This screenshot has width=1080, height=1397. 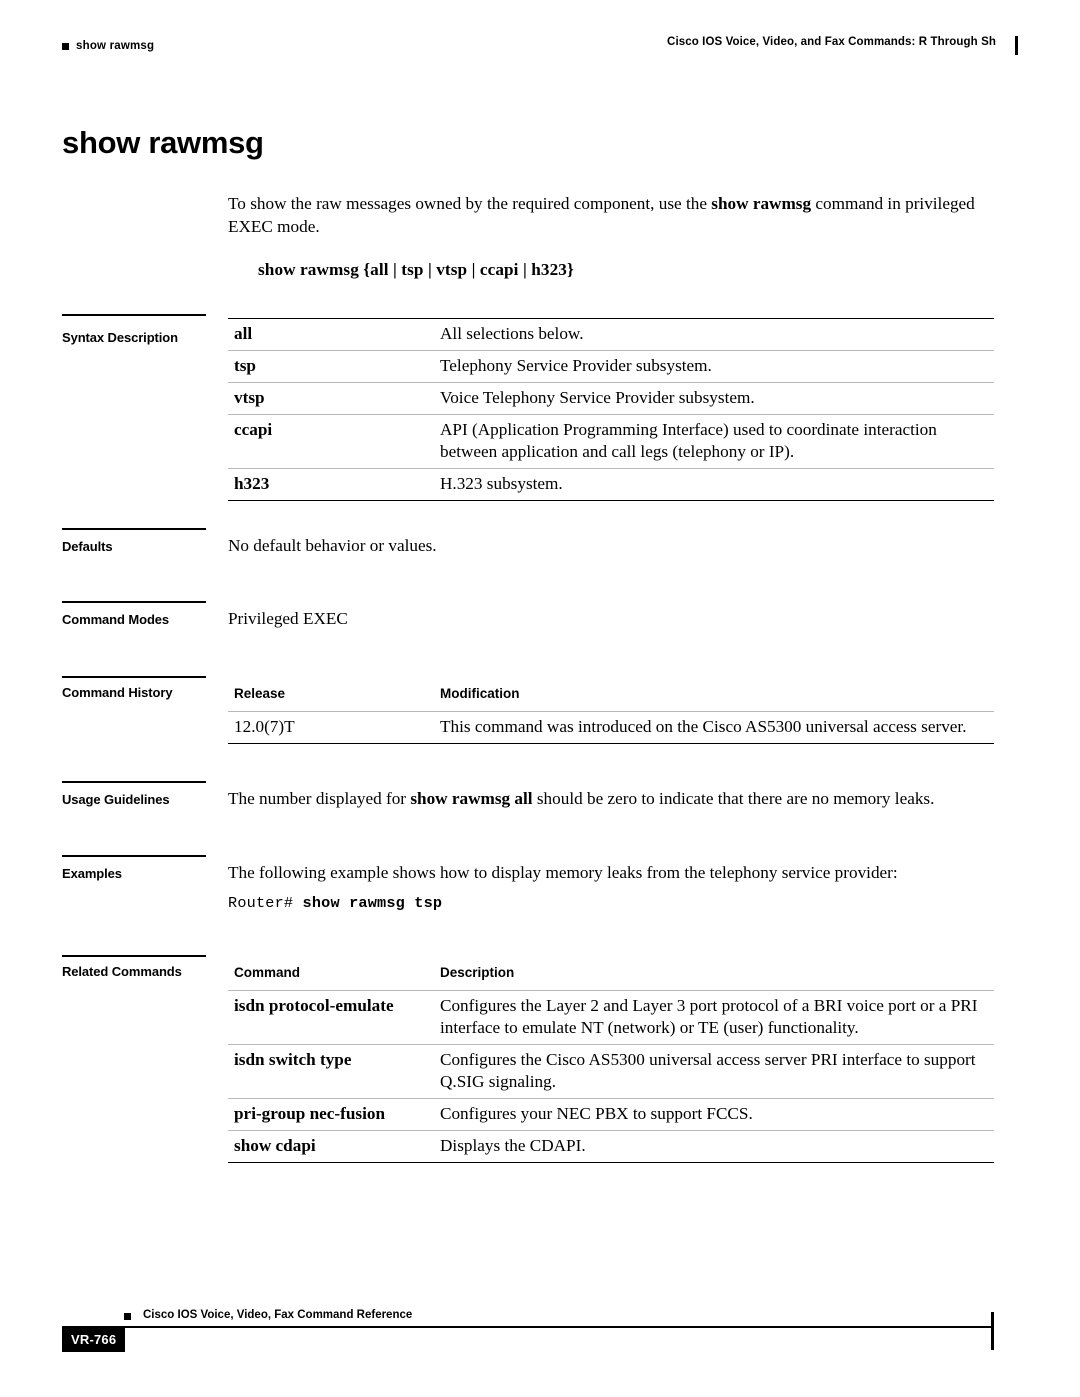 I want to click on syntax-desc: All selections below., so click(x=714, y=334).